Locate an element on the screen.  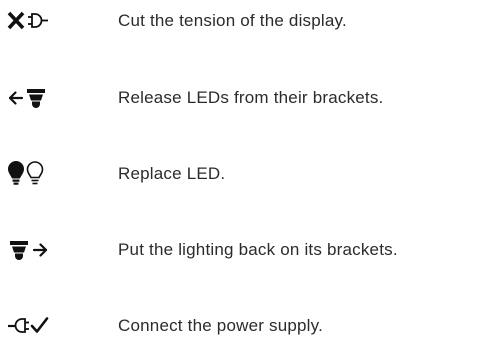
bulb-filled-icon is located at coordinates (16, 173).